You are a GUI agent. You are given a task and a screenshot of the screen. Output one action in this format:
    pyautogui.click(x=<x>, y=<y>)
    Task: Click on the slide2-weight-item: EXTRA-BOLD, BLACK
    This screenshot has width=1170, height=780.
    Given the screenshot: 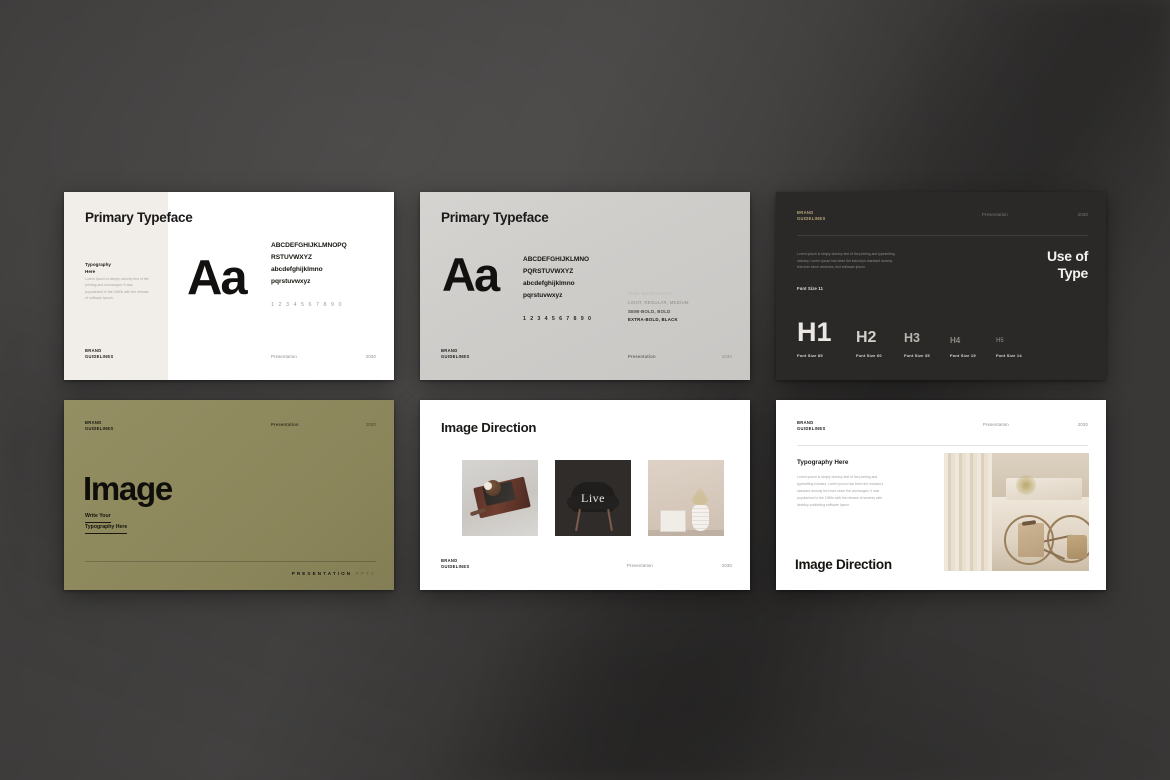 What is the action you would take?
    pyautogui.click(x=653, y=320)
    